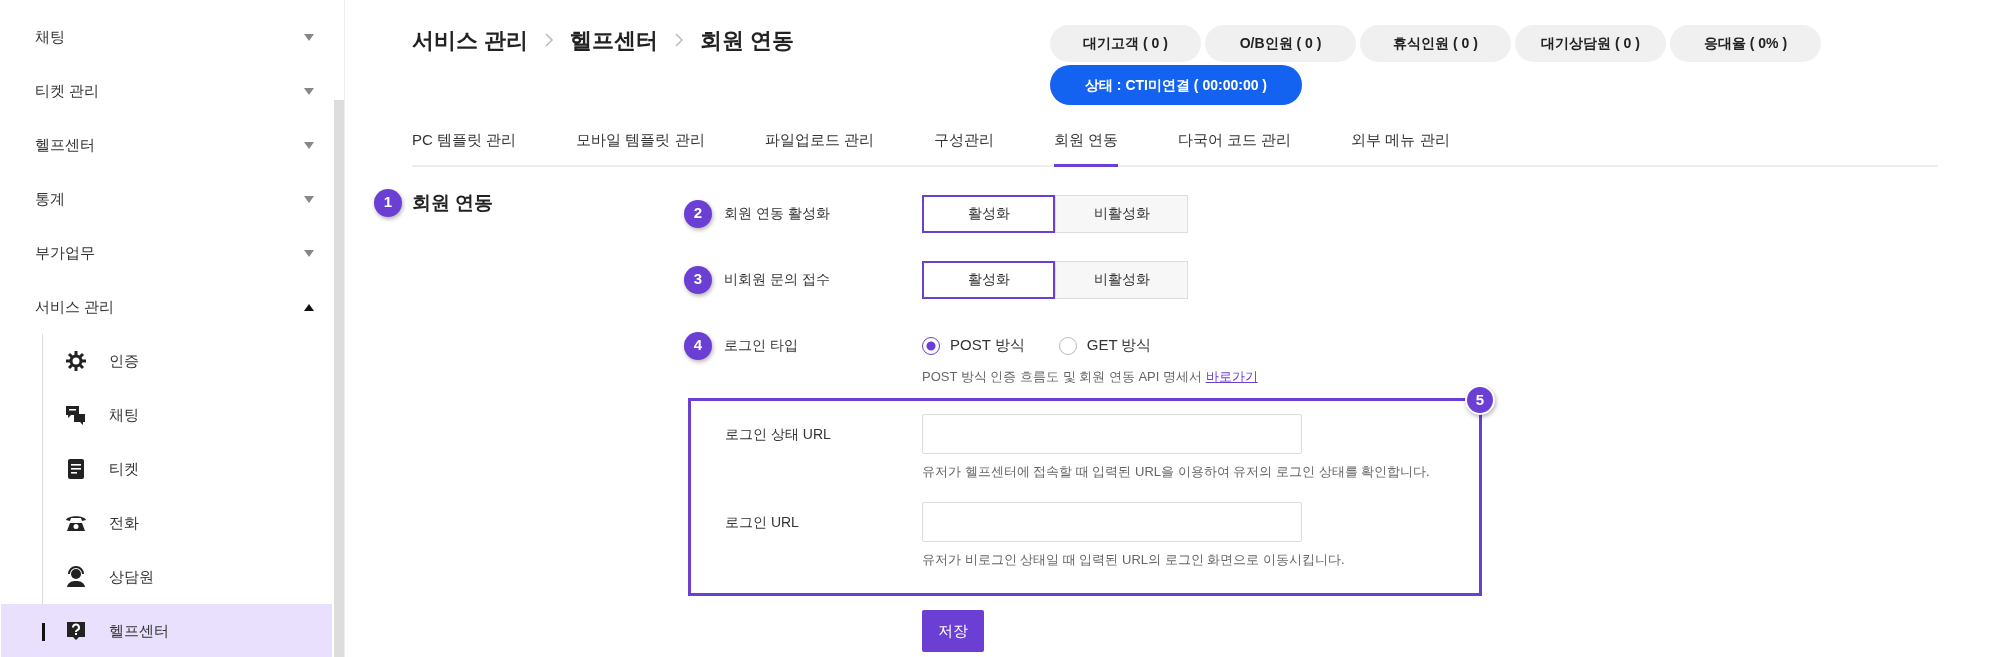  What do you see at coordinates (76, 631) in the screenshot?
I see `help-question-icon` at bounding box center [76, 631].